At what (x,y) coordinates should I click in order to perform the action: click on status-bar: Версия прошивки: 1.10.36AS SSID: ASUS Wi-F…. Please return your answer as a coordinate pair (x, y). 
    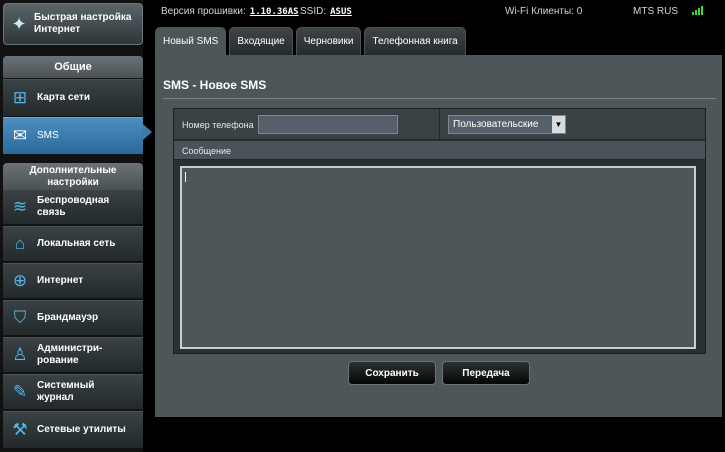
    Looking at the image, I should click on (440, 11).